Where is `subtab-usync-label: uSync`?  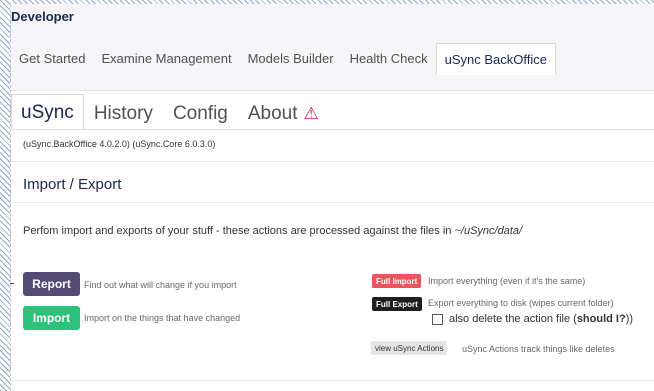 subtab-usync-label: uSync is located at coordinates (47, 112).